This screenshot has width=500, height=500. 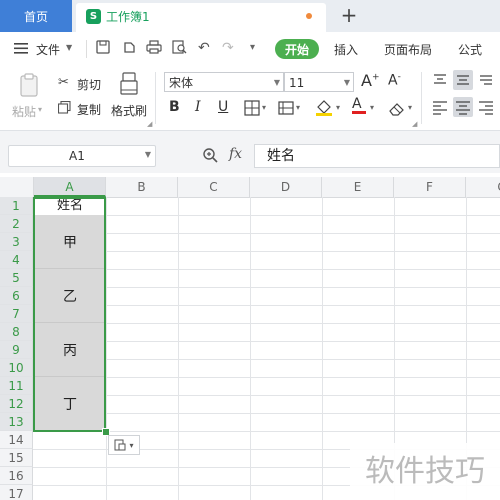 What do you see at coordinates (198, 107) in the screenshot?
I see `italic-button: I` at bounding box center [198, 107].